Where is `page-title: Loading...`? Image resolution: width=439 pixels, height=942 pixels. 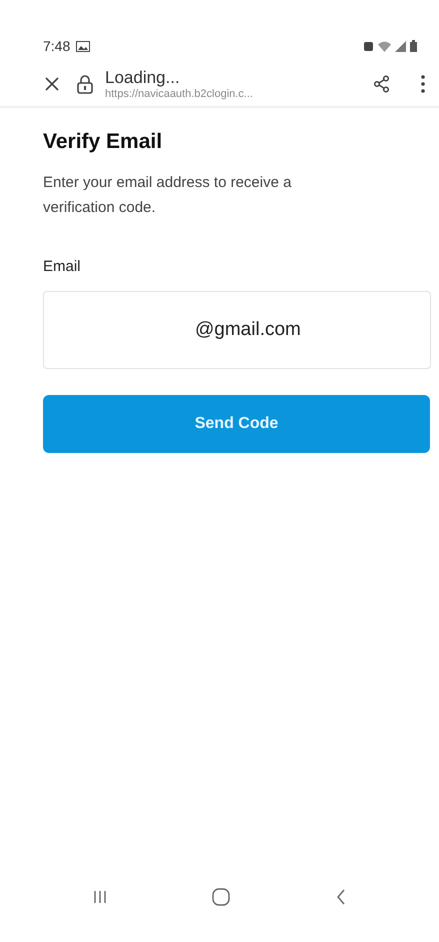
page-title: Loading... is located at coordinates (143, 78).